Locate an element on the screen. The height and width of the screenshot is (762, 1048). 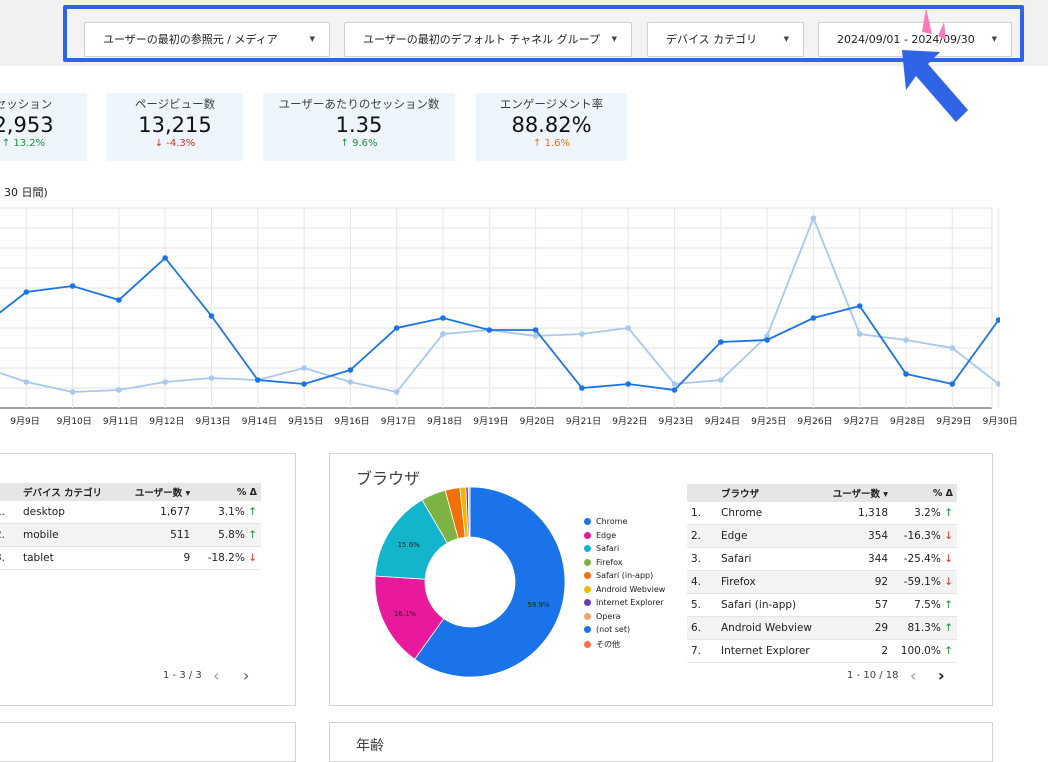
bottom-left-panel is located at coordinates (148, 742).